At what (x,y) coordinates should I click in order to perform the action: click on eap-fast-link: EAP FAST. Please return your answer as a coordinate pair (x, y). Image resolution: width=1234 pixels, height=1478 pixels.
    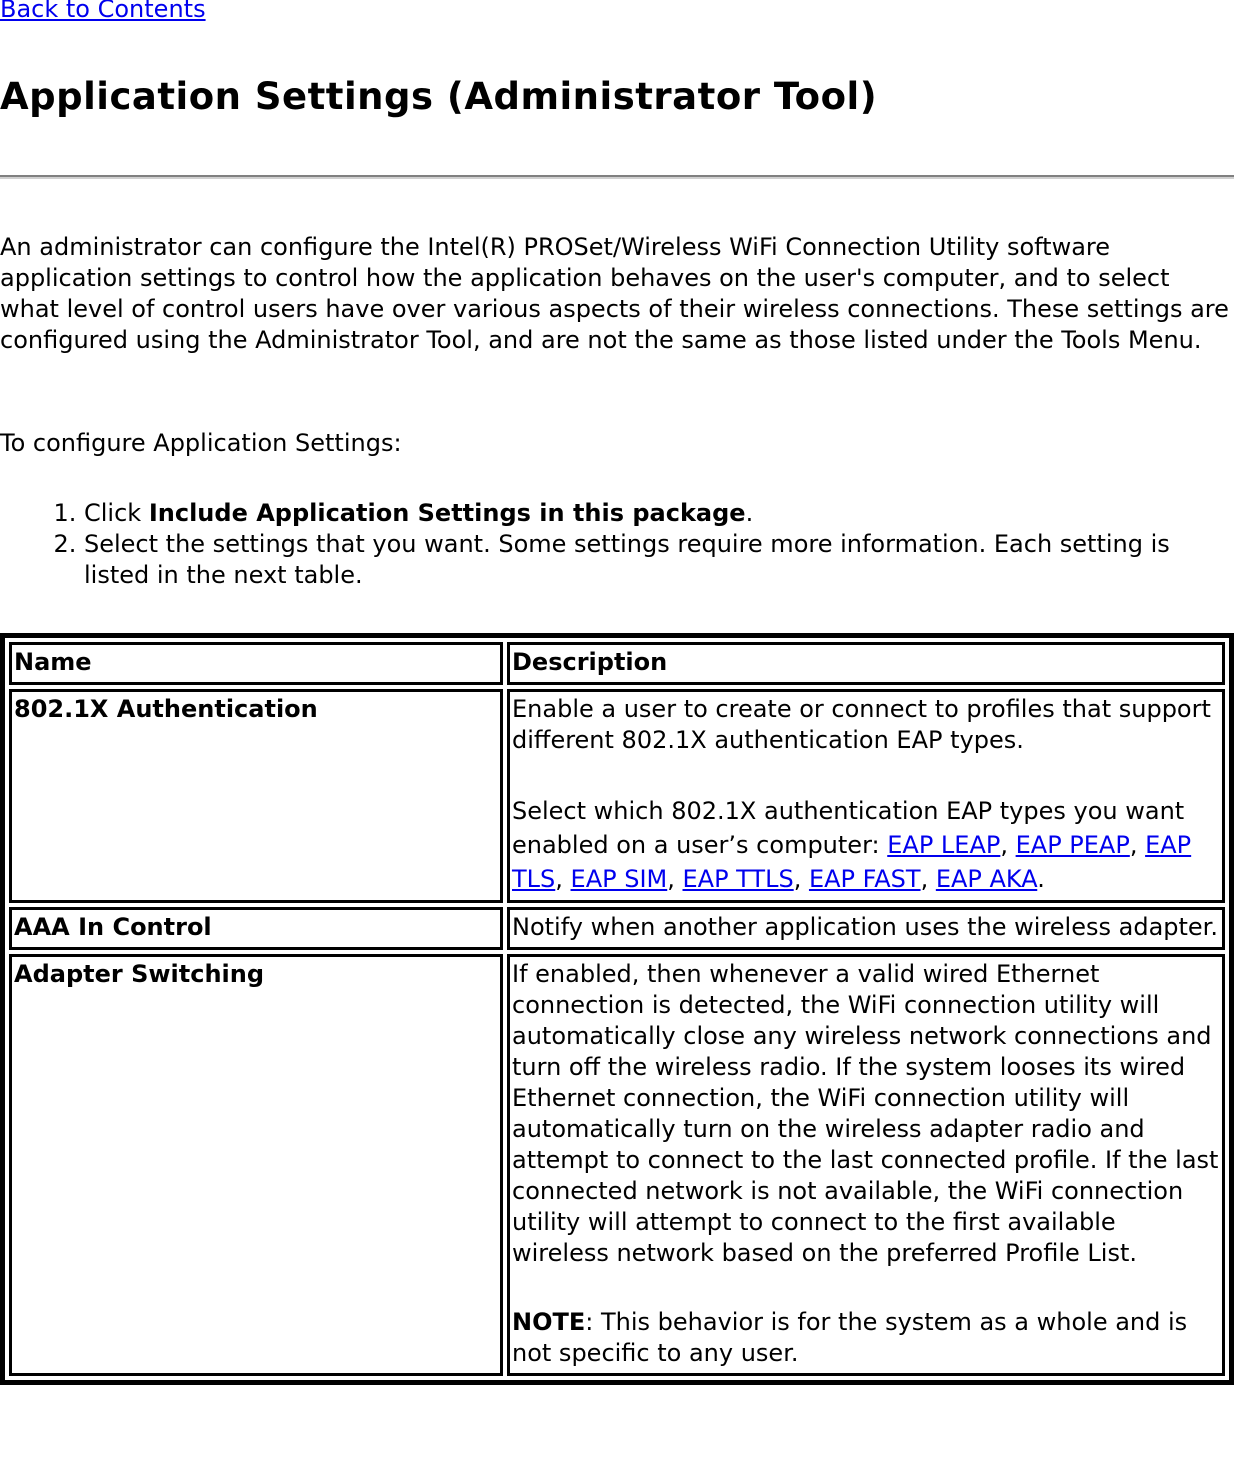
    Looking at the image, I should click on (865, 879).